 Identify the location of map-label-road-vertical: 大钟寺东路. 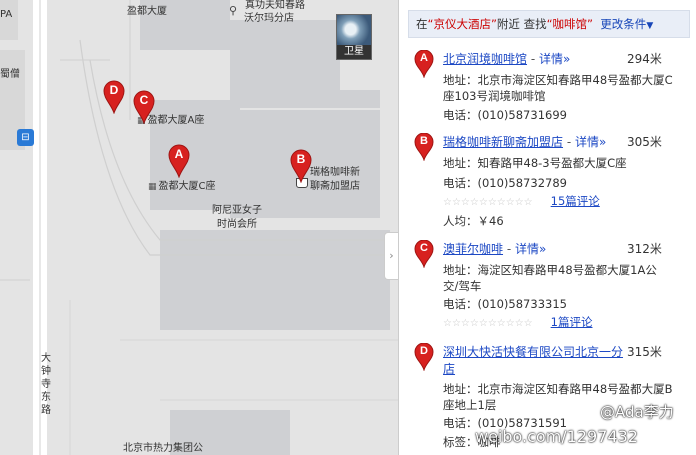
(46, 384).